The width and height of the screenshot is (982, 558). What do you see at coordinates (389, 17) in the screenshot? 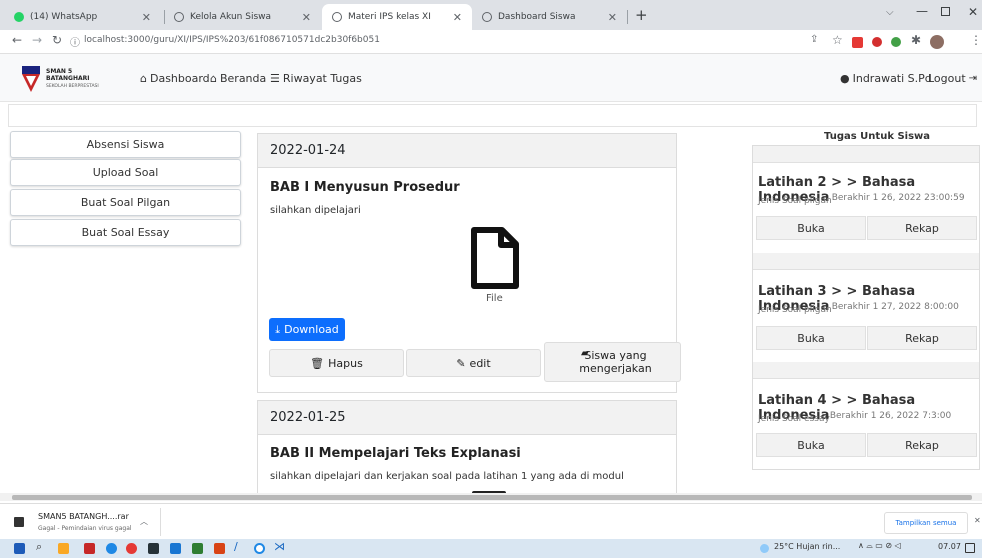
I see `tab-label: Materi IPS kelas XI` at bounding box center [389, 17].